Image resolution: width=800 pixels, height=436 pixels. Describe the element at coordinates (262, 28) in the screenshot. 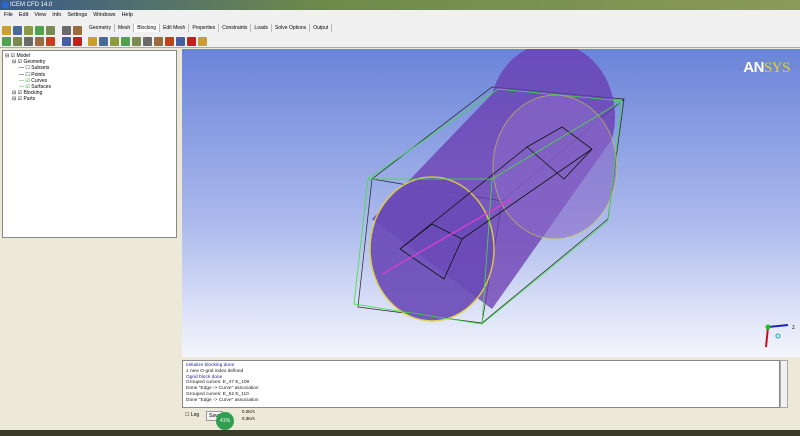

I see `tab-loads: Loads` at that location.